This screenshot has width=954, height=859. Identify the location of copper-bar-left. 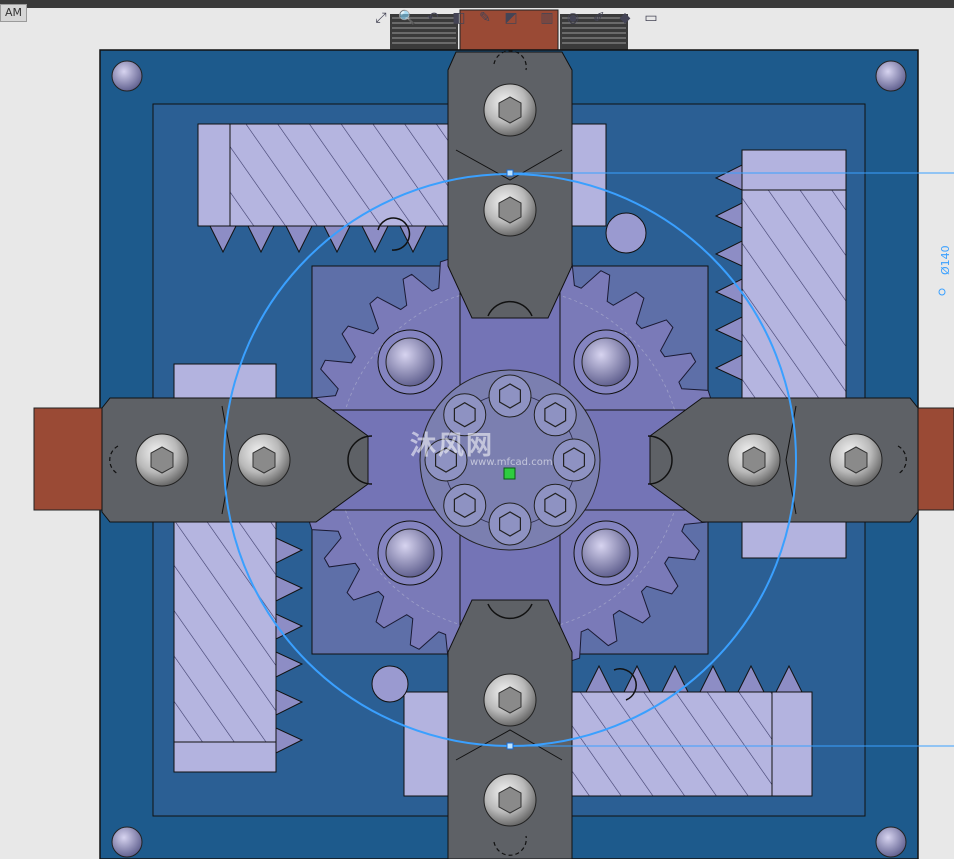
(69, 459).